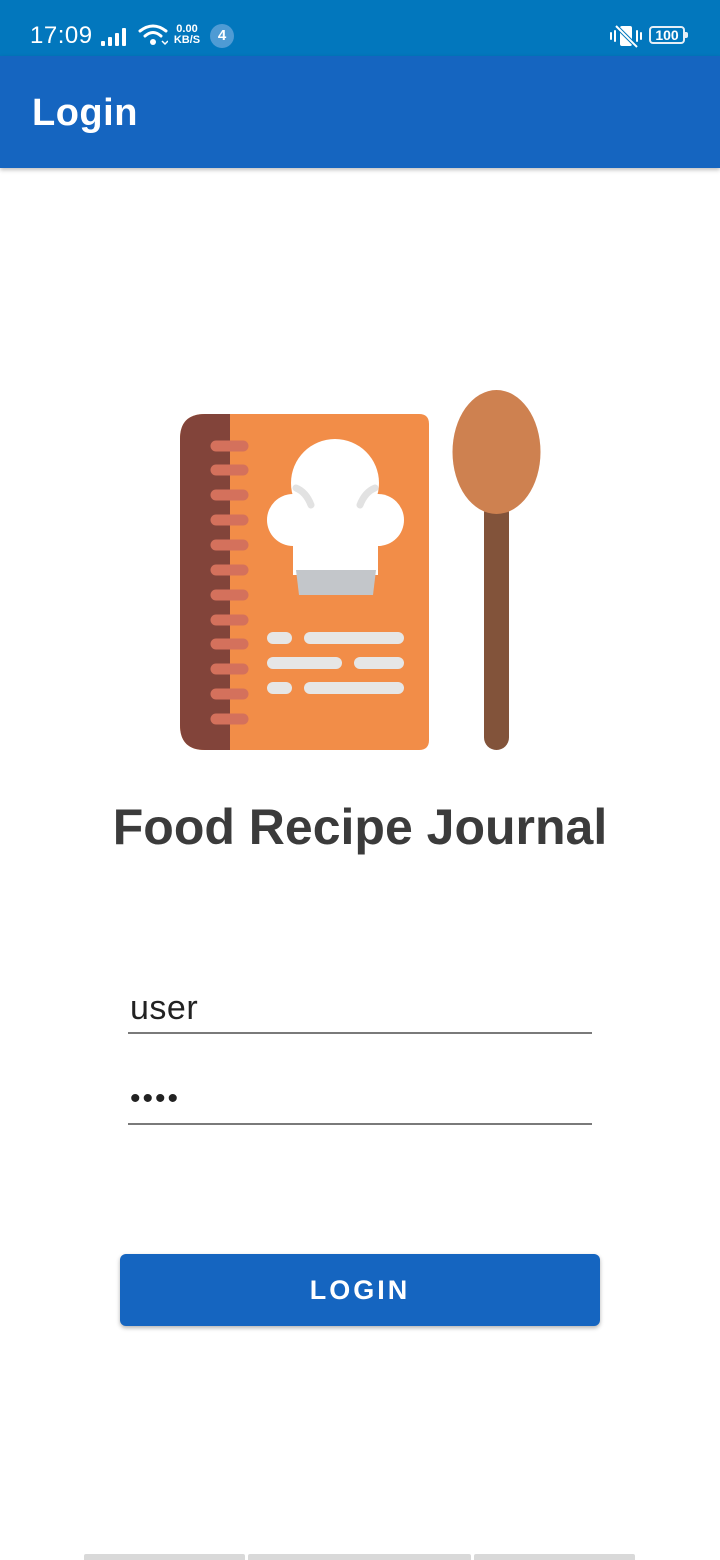 Image resolution: width=720 pixels, height=1560 pixels. What do you see at coordinates (360, 112) in the screenshot?
I see `app-bar: Login` at bounding box center [360, 112].